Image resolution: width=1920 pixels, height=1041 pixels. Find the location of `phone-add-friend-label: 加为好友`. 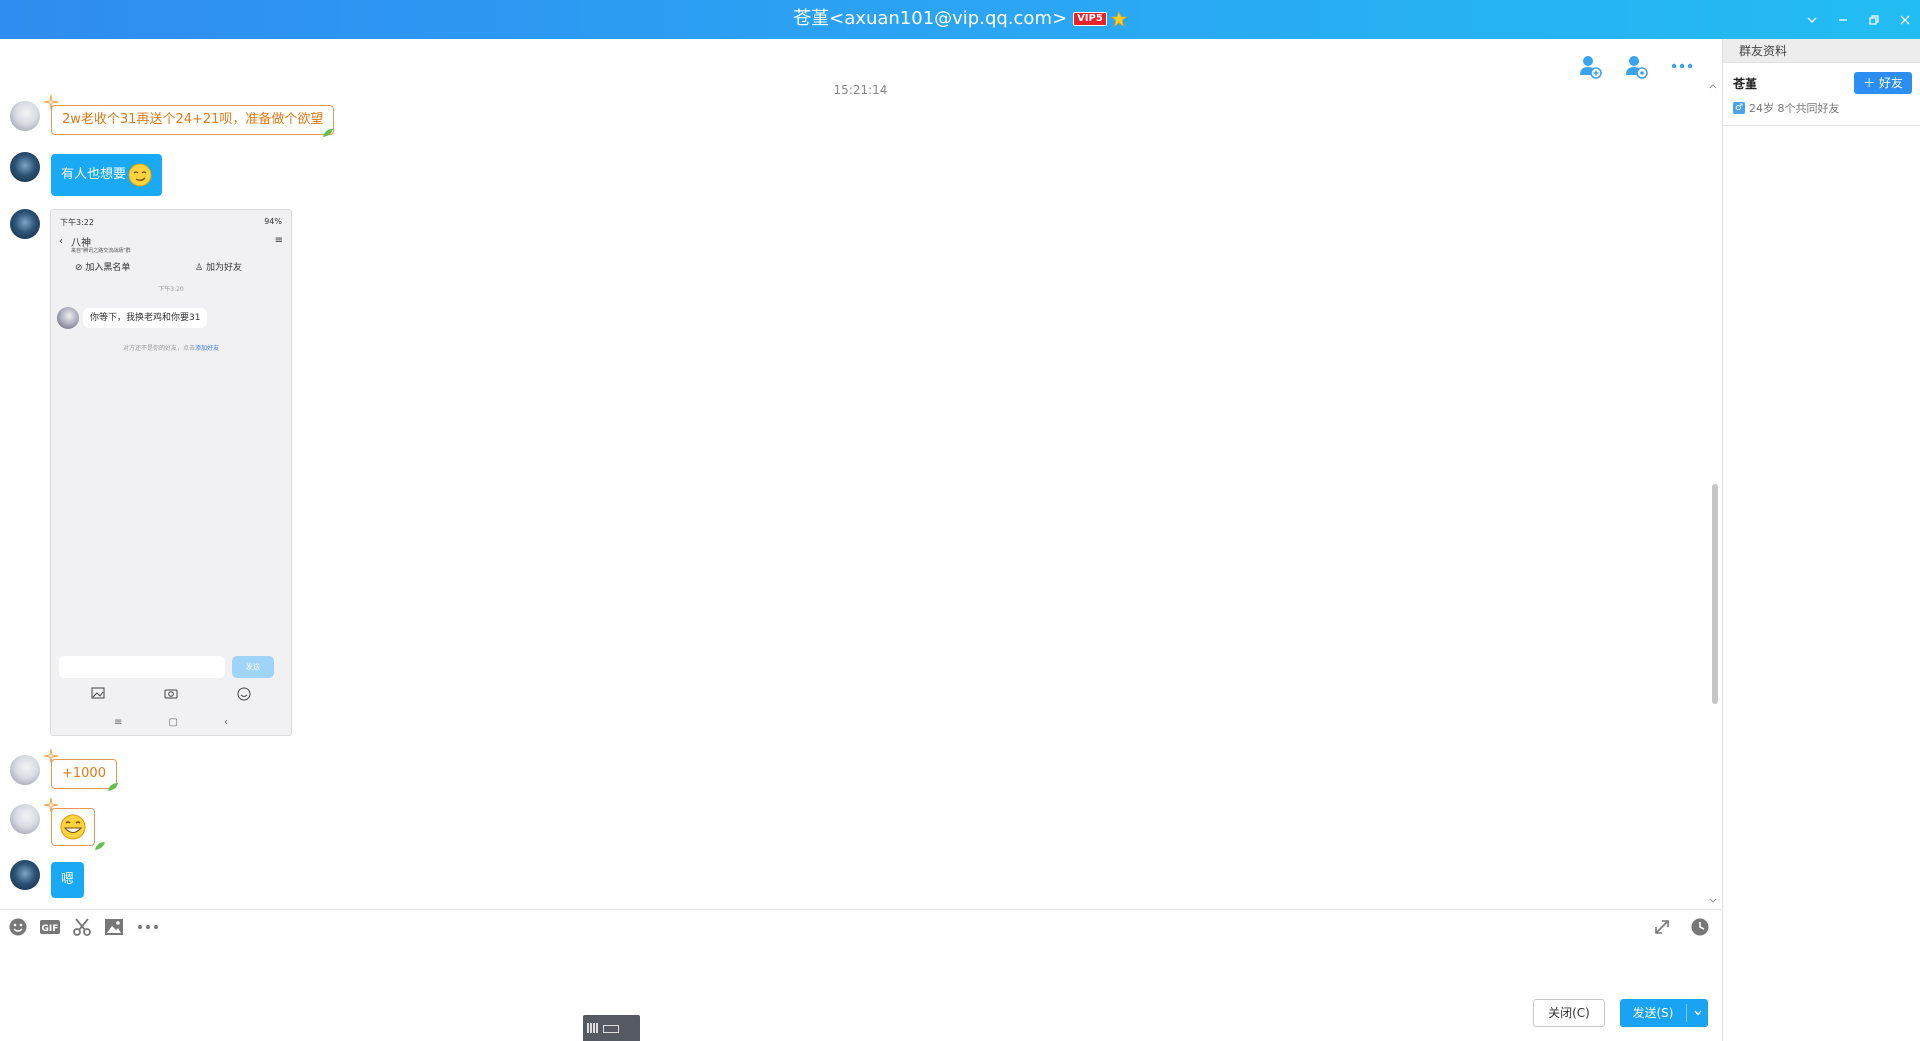

phone-add-friend-label: 加为好友 is located at coordinates (223, 268).